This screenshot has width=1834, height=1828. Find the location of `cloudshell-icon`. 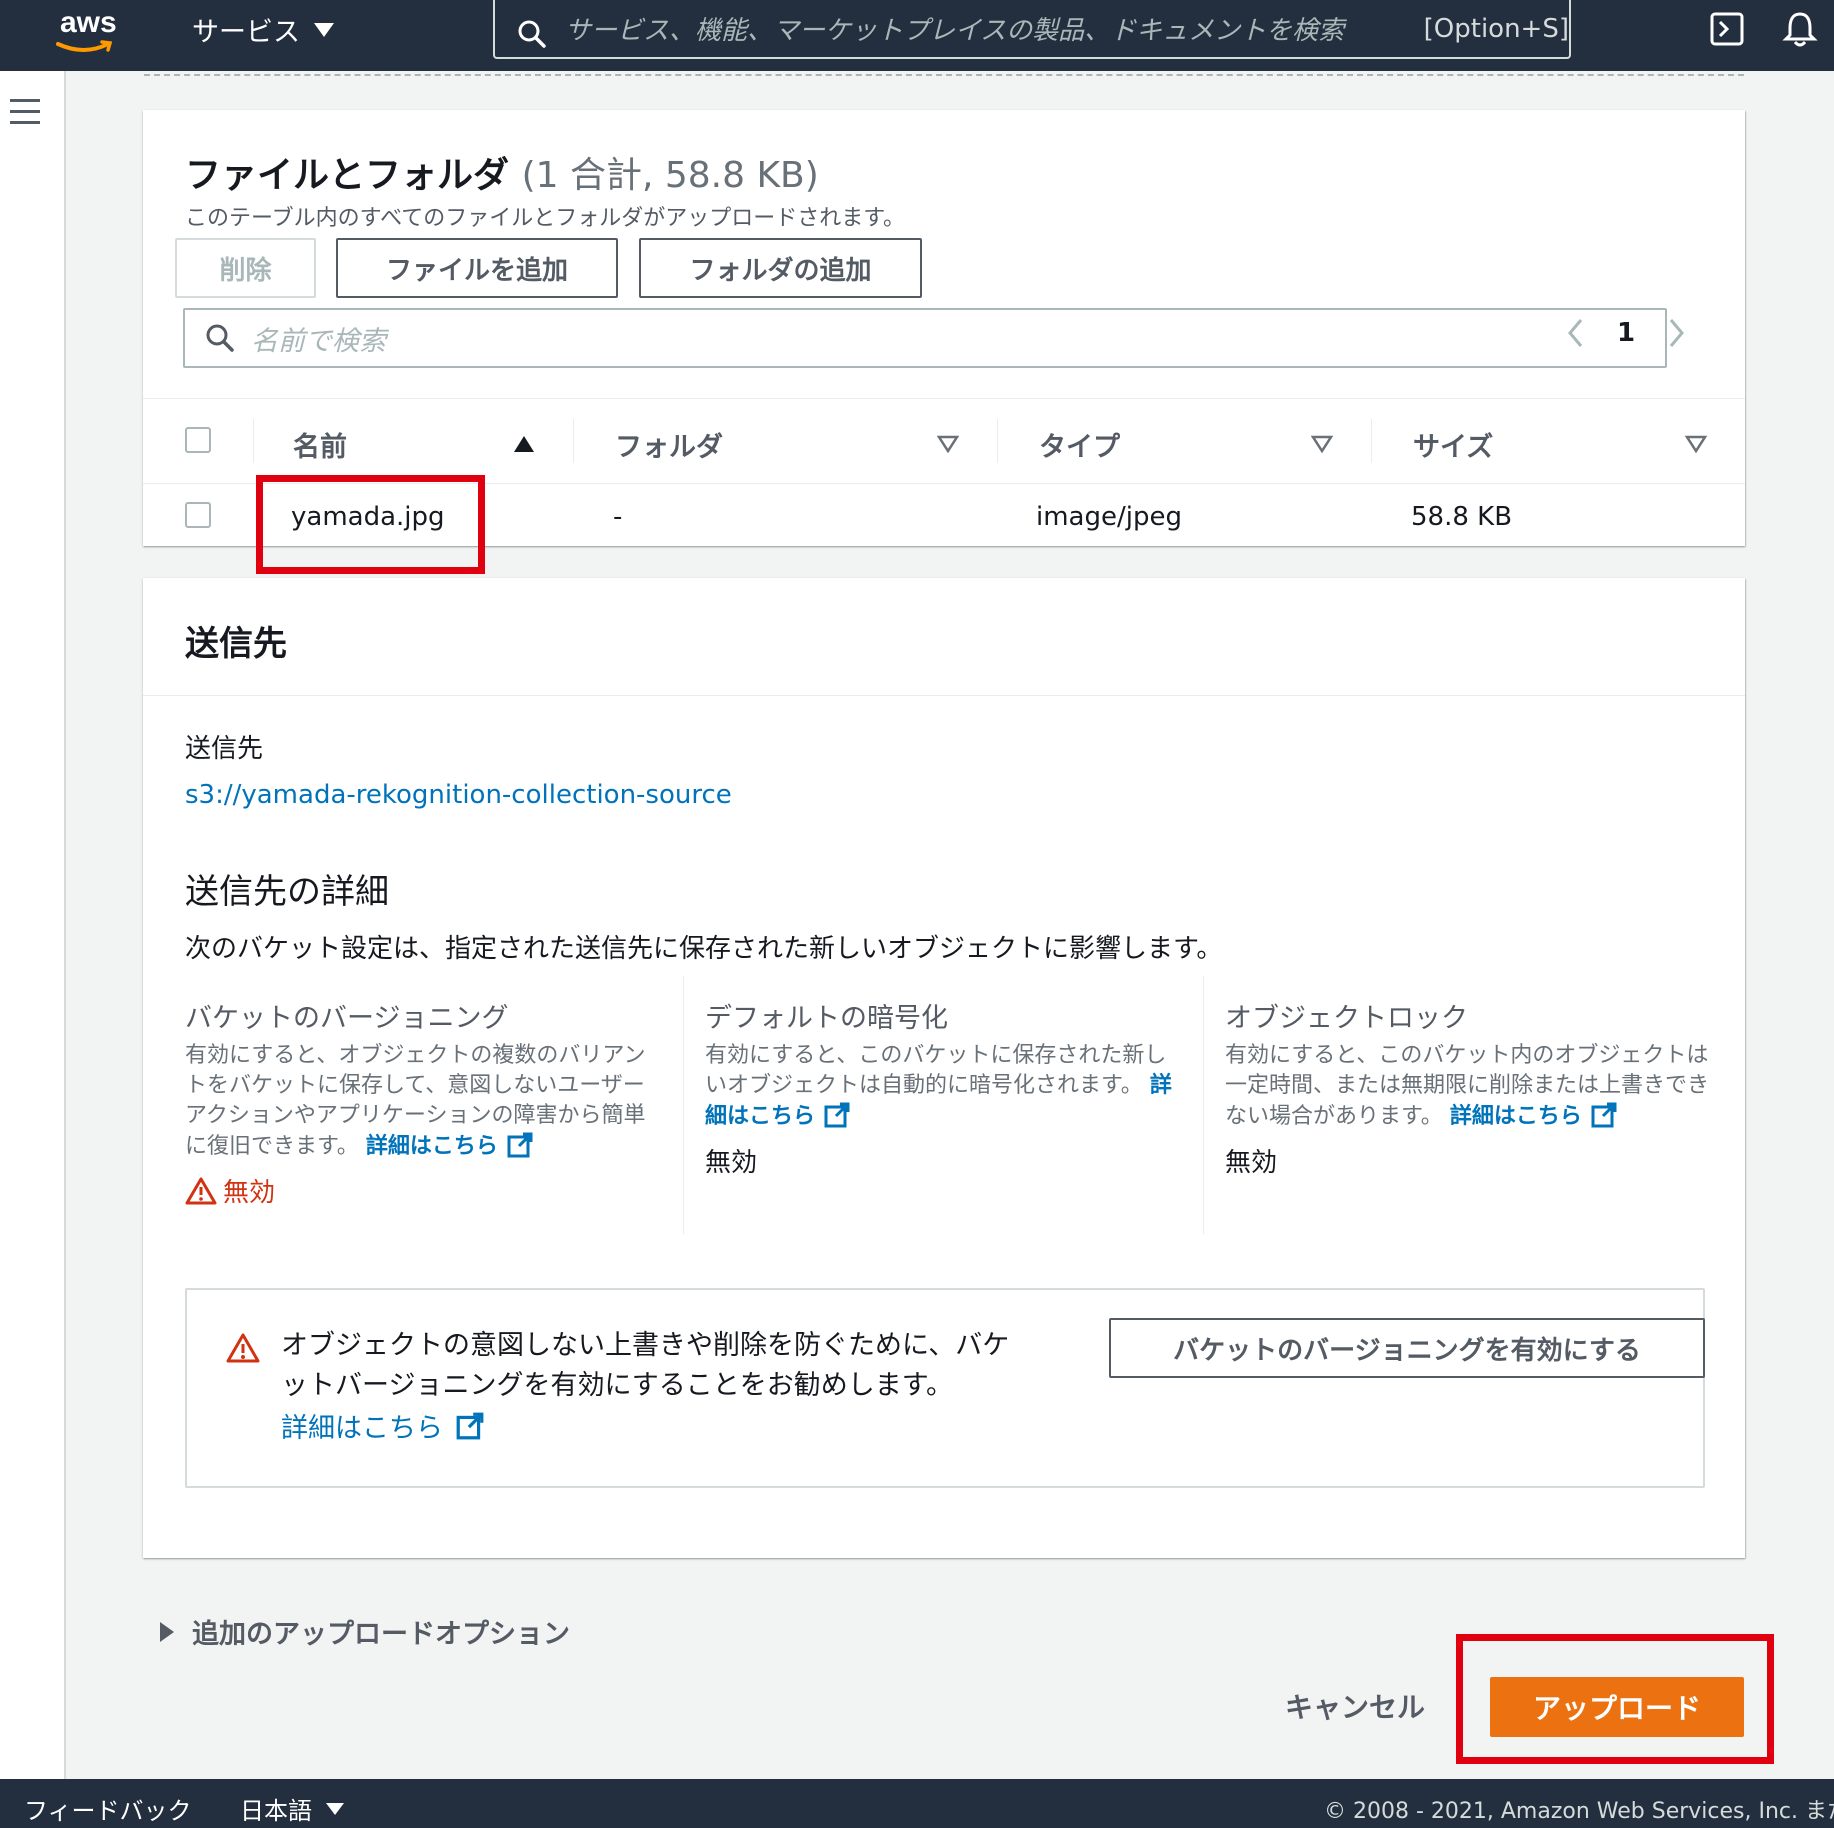

cloudshell-icon is located at coordinates (1727, 29).